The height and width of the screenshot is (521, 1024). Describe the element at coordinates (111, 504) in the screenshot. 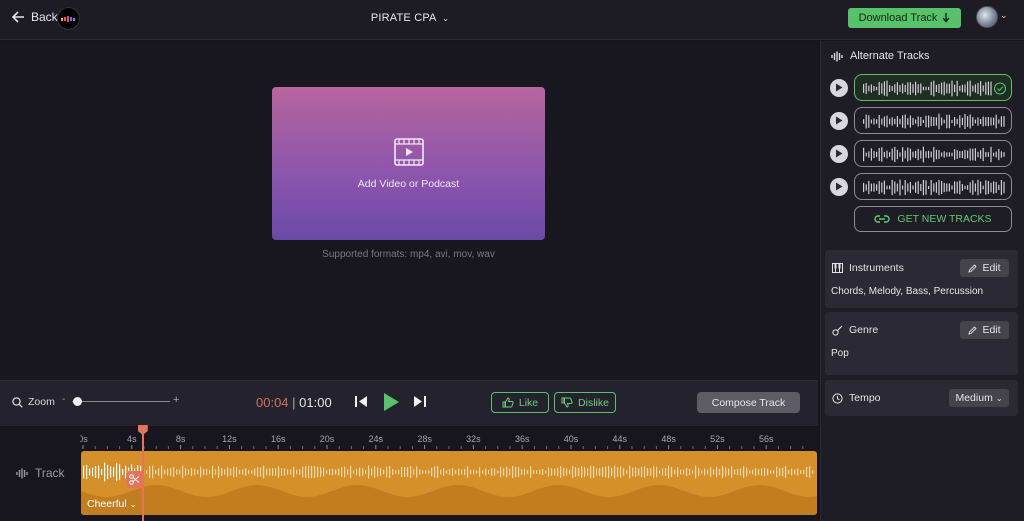

I see `mood-dropdown: Cheerful ⌄` at that location.